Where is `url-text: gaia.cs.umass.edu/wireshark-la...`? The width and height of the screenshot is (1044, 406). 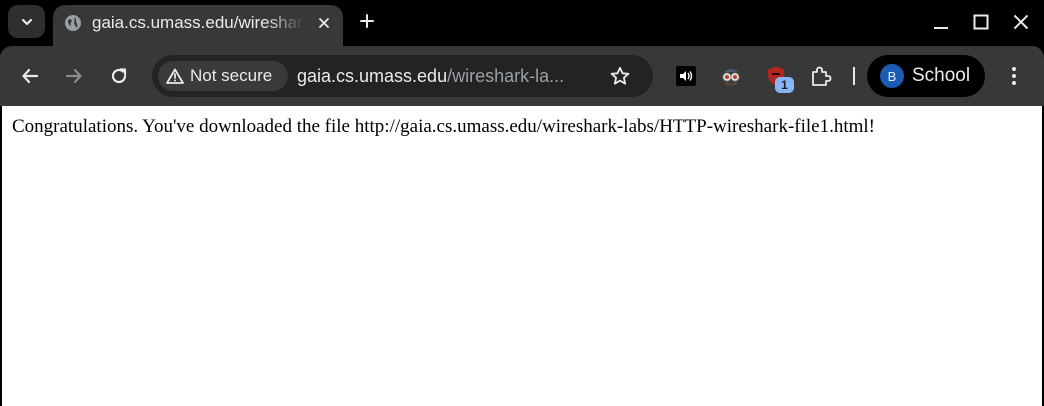
url-text: gaia.cs.umass.edu/wireshark-la... is located at coordinates (447, 76).